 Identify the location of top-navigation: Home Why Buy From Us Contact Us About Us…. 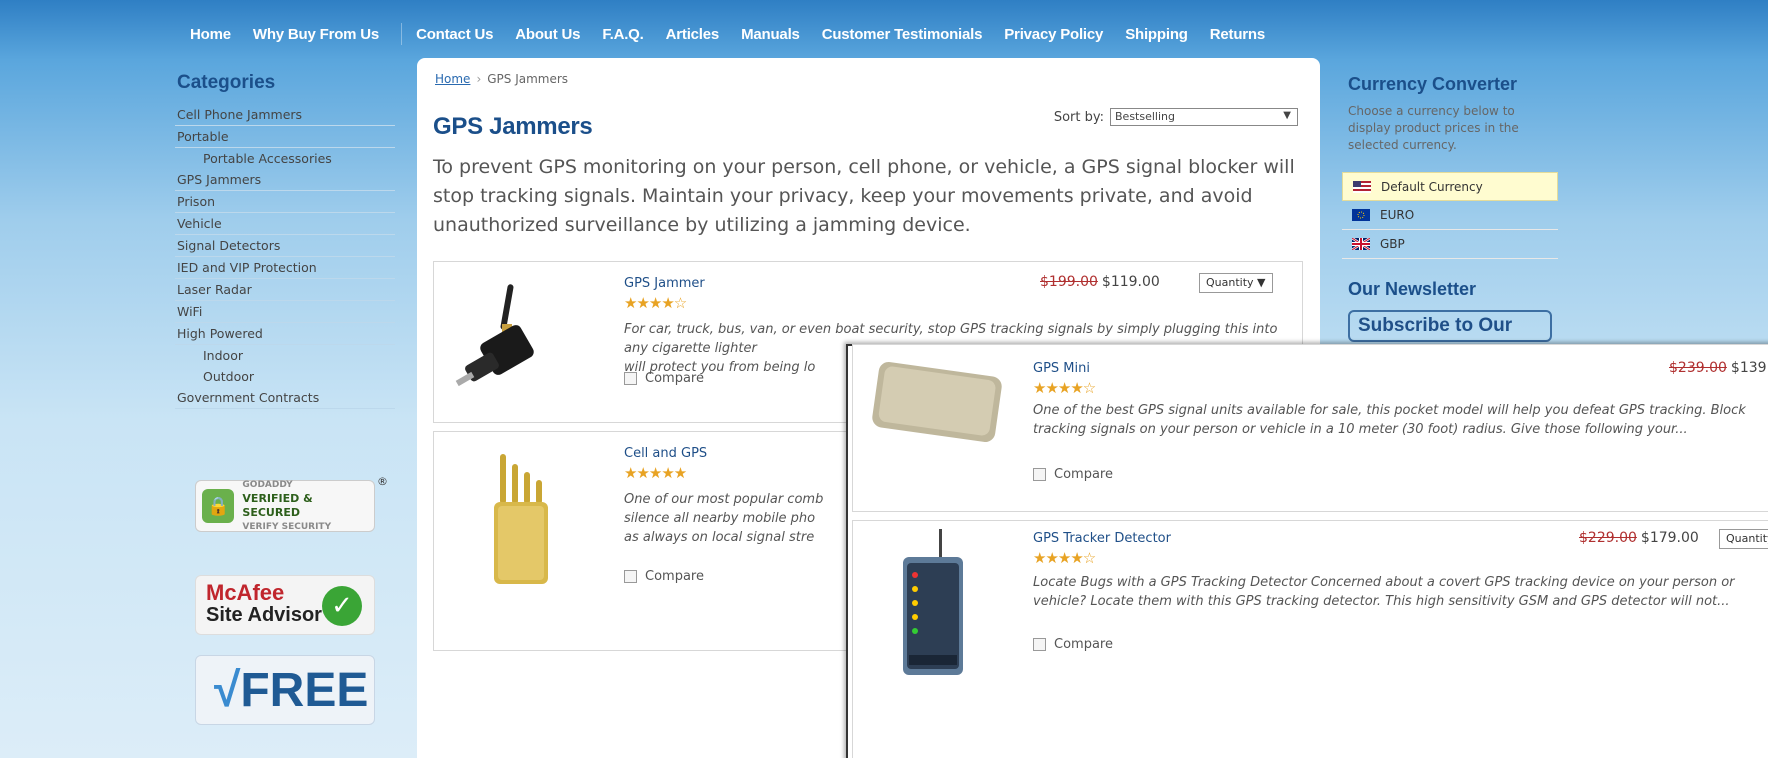
(738, 34).